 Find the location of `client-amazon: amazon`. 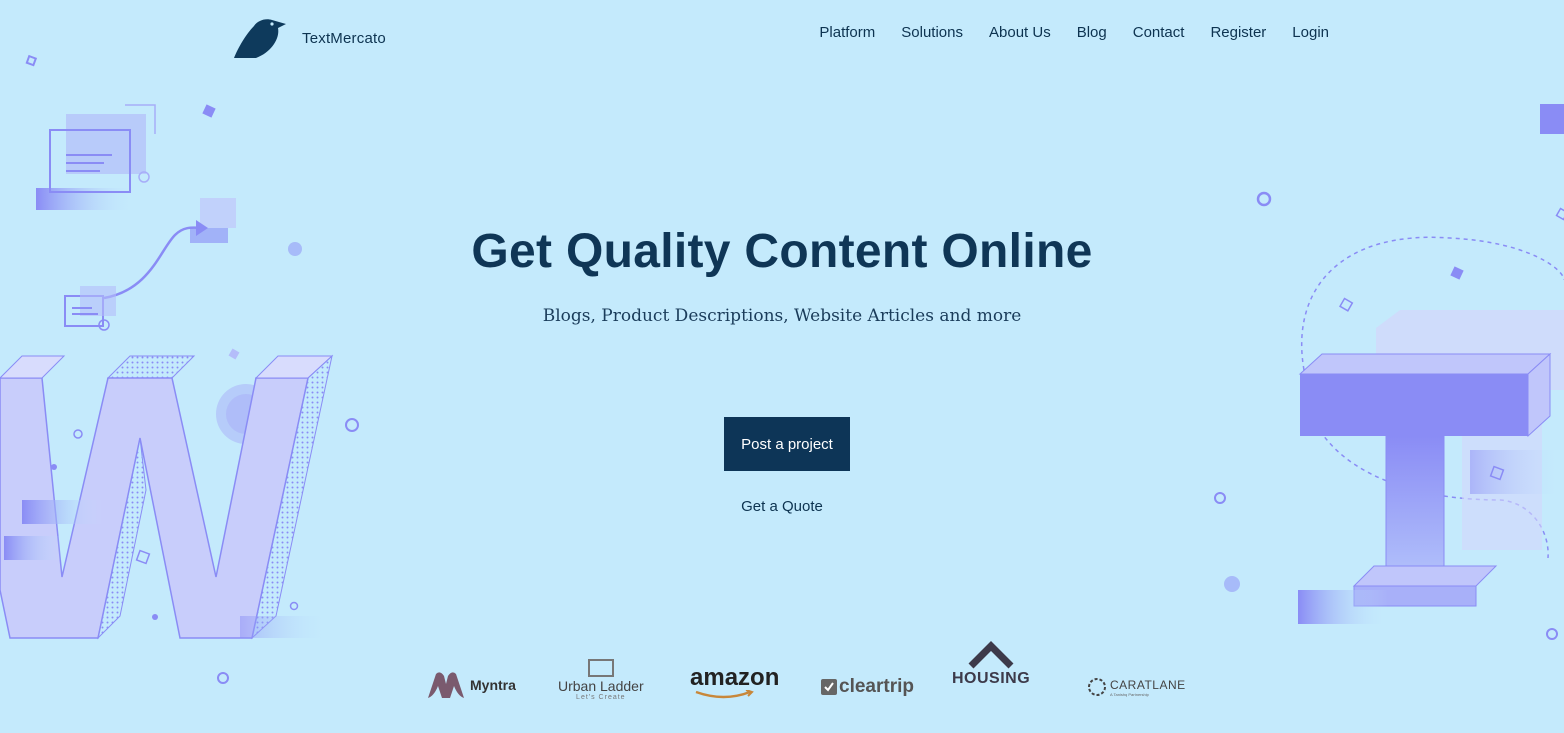

client-amazon: amazon is located at coordinates (734, 683).